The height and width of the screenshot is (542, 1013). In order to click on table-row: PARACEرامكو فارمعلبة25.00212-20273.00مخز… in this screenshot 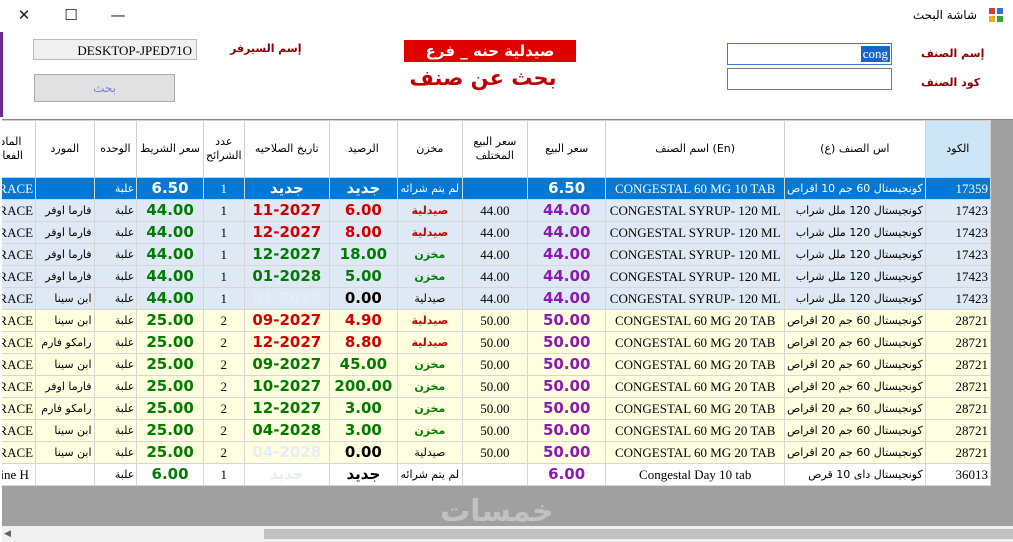, I will do `click(497, 408)`.